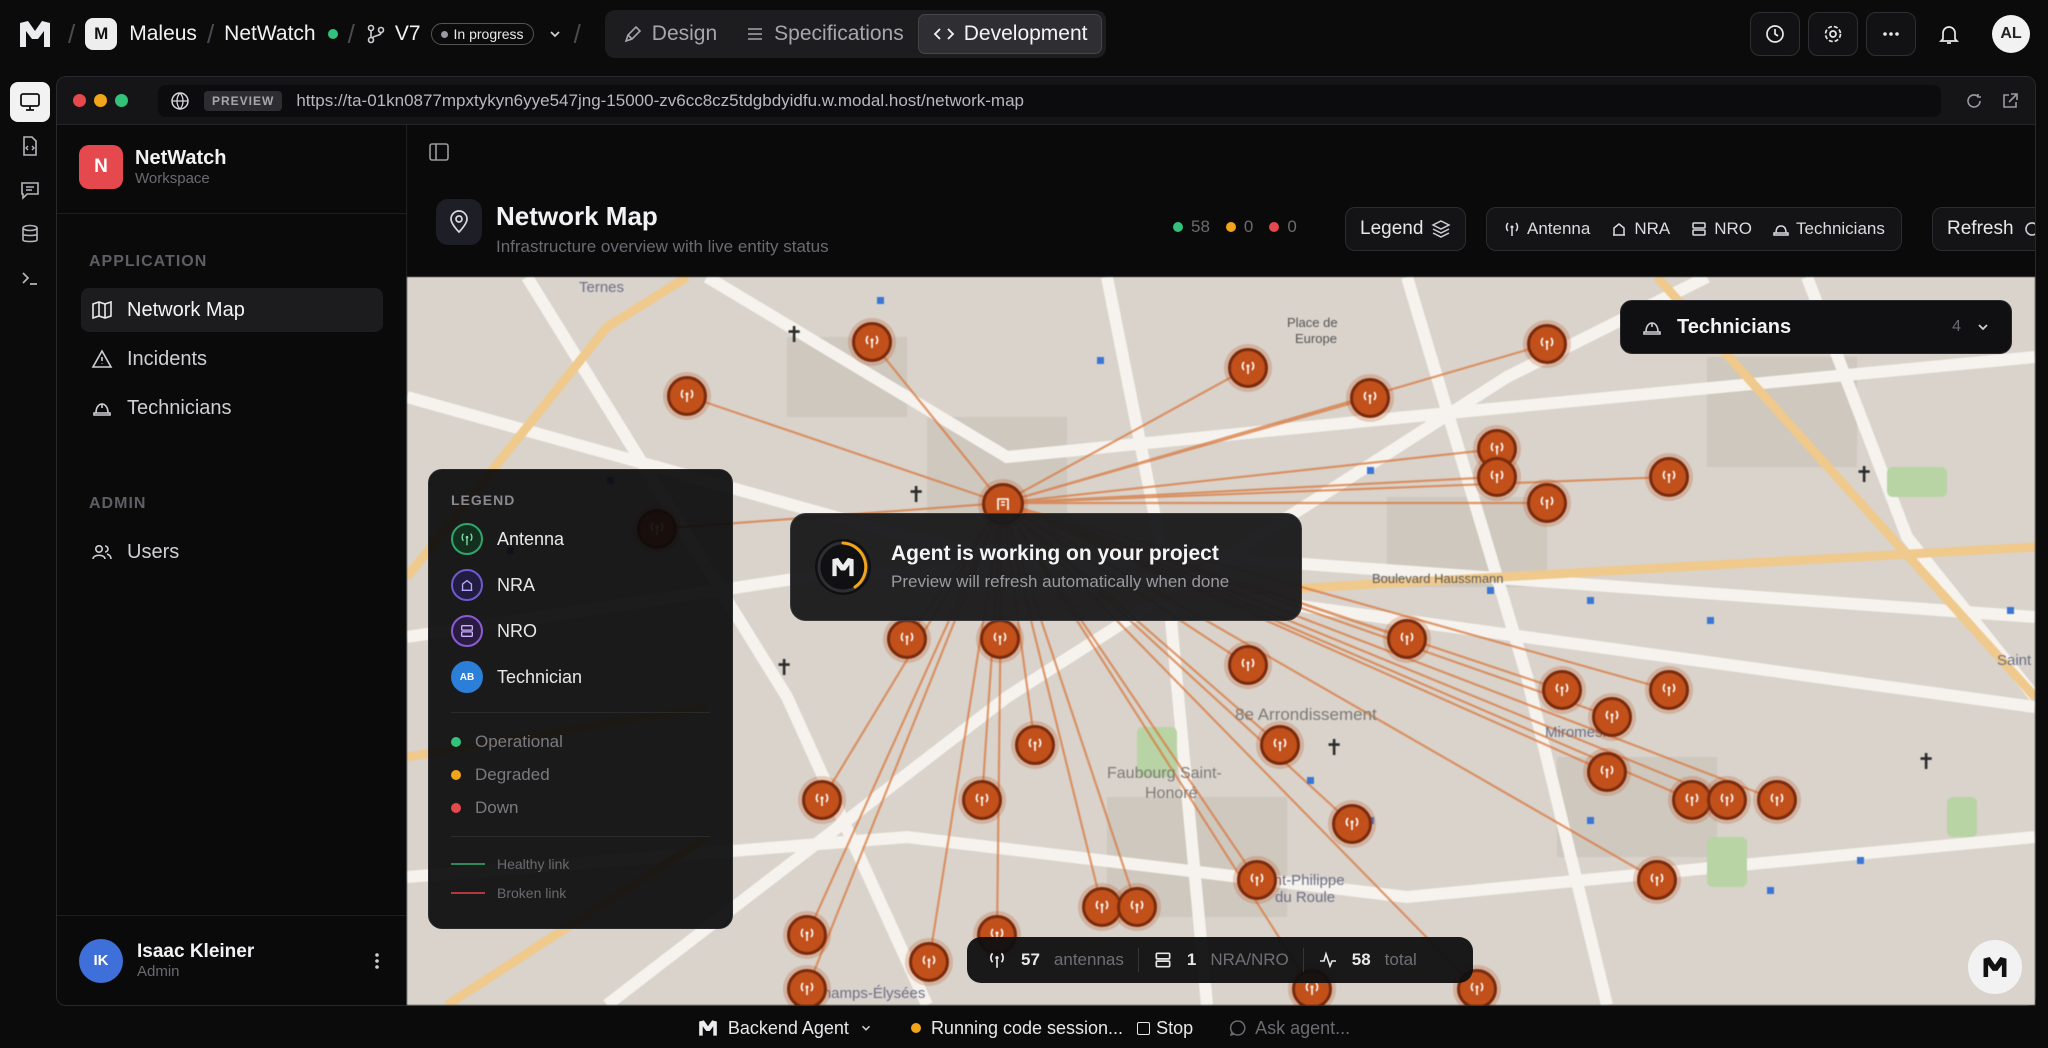 Image resolution: width=2048 pixels, height=1048 pixels. What do you see at coordinates (580, 585) in the screenshot?
I see `legend-item-nra: NRA` at bounding box center [580, 585].